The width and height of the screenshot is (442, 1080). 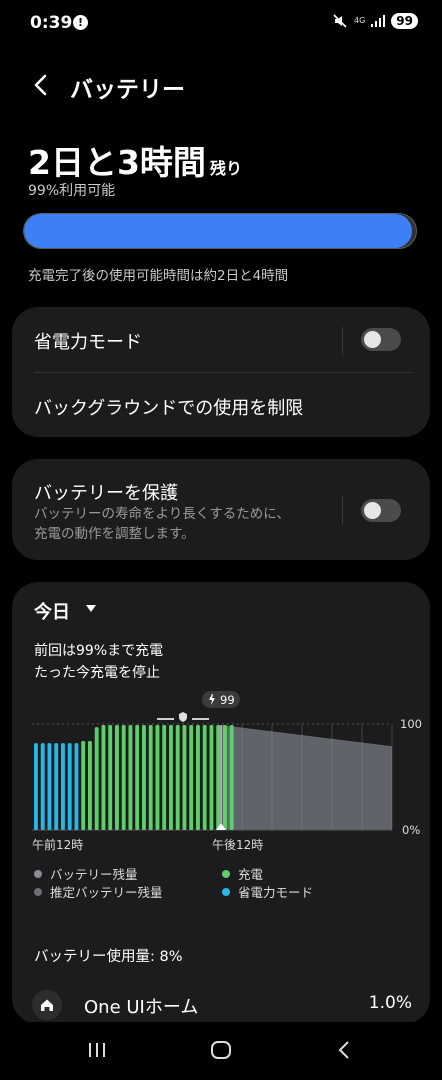 I want to click on full-charge-estimate: 充電完了後の使用可能時間は約2日と4時間, so click(x=158, y=276).